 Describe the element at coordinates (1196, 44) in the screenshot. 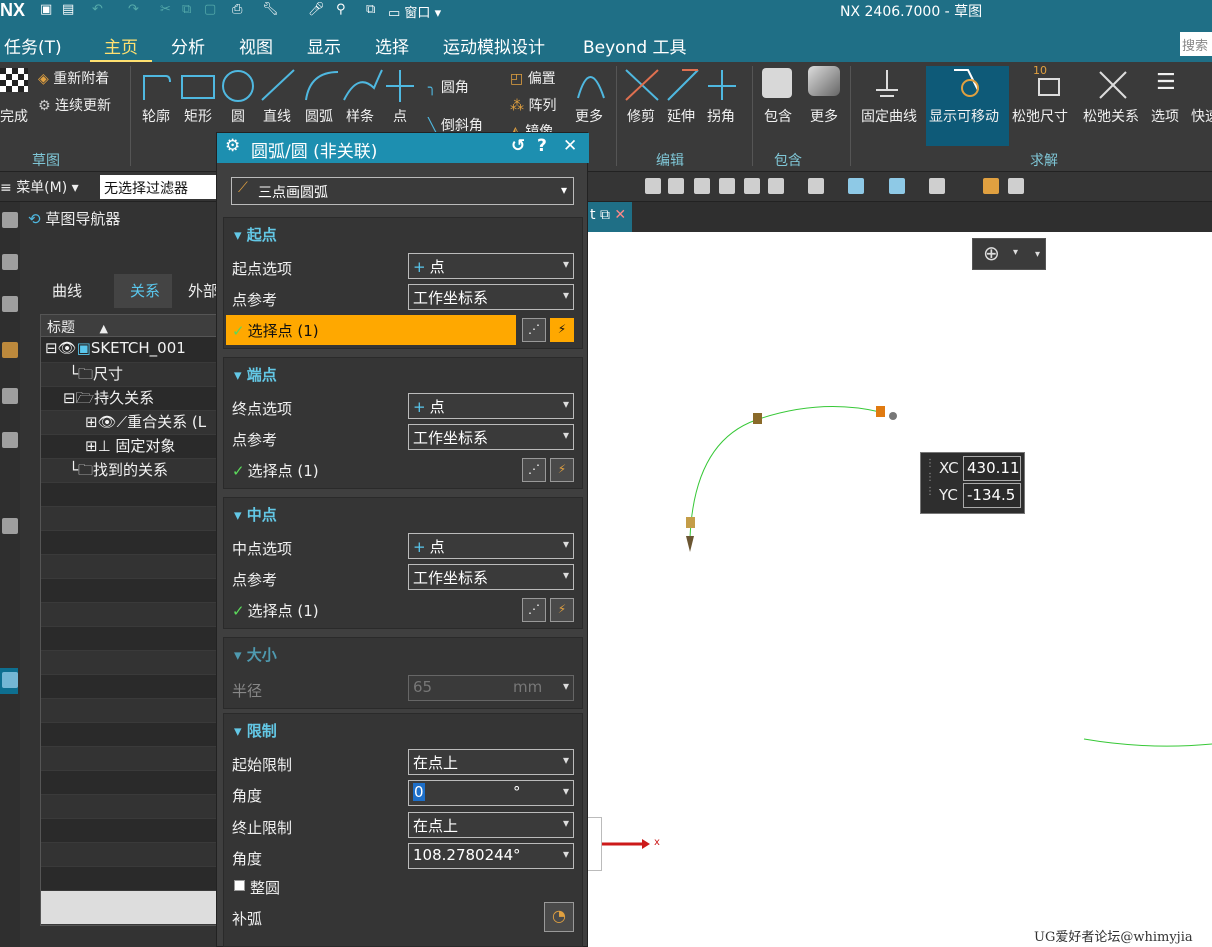

I see `search-input: 搜索` at that location.